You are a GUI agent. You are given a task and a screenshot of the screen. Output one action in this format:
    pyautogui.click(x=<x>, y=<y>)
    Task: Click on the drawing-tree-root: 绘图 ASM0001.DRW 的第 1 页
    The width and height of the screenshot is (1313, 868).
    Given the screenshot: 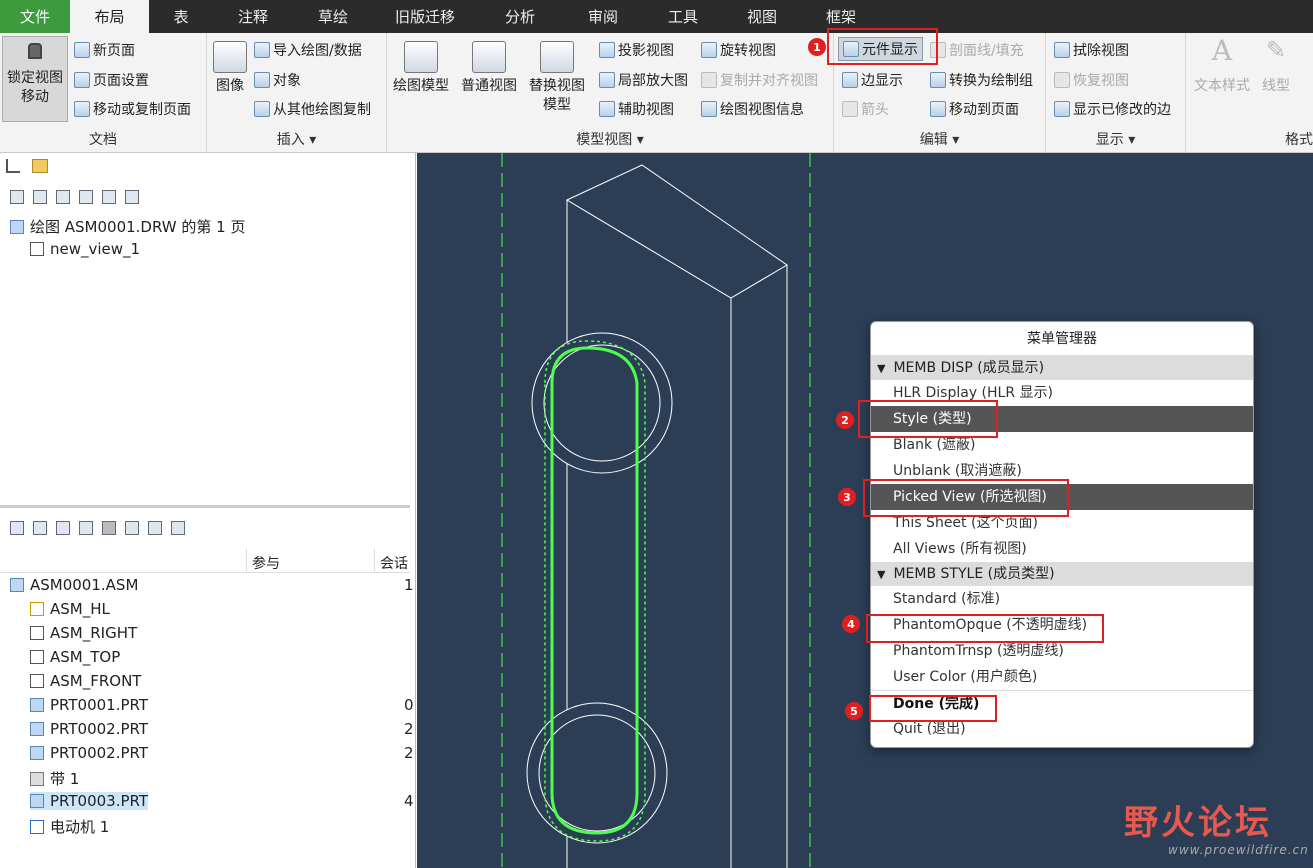 What is the action you would take?
    pyautogui.click(x=127, y=226)
    